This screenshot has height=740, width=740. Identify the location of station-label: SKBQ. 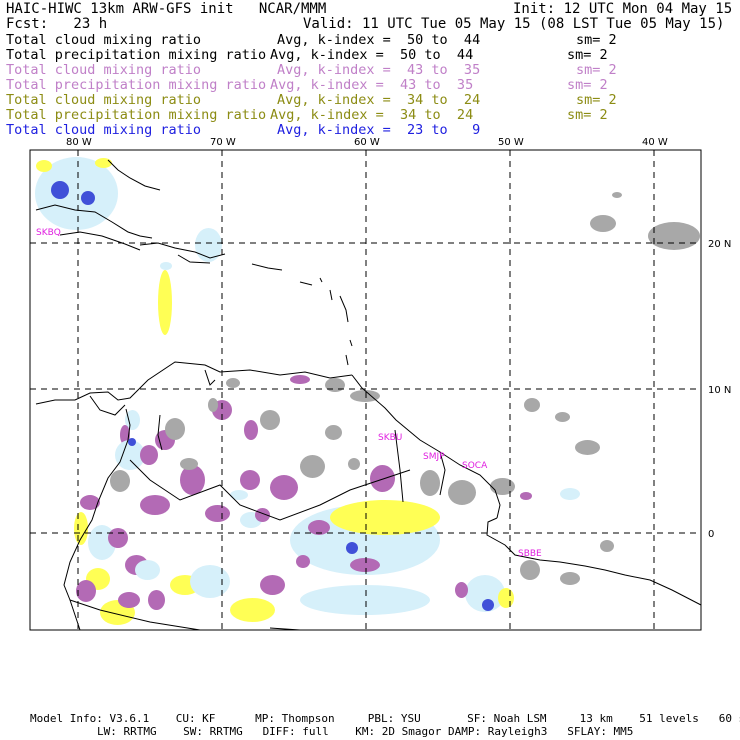
(48, 233).